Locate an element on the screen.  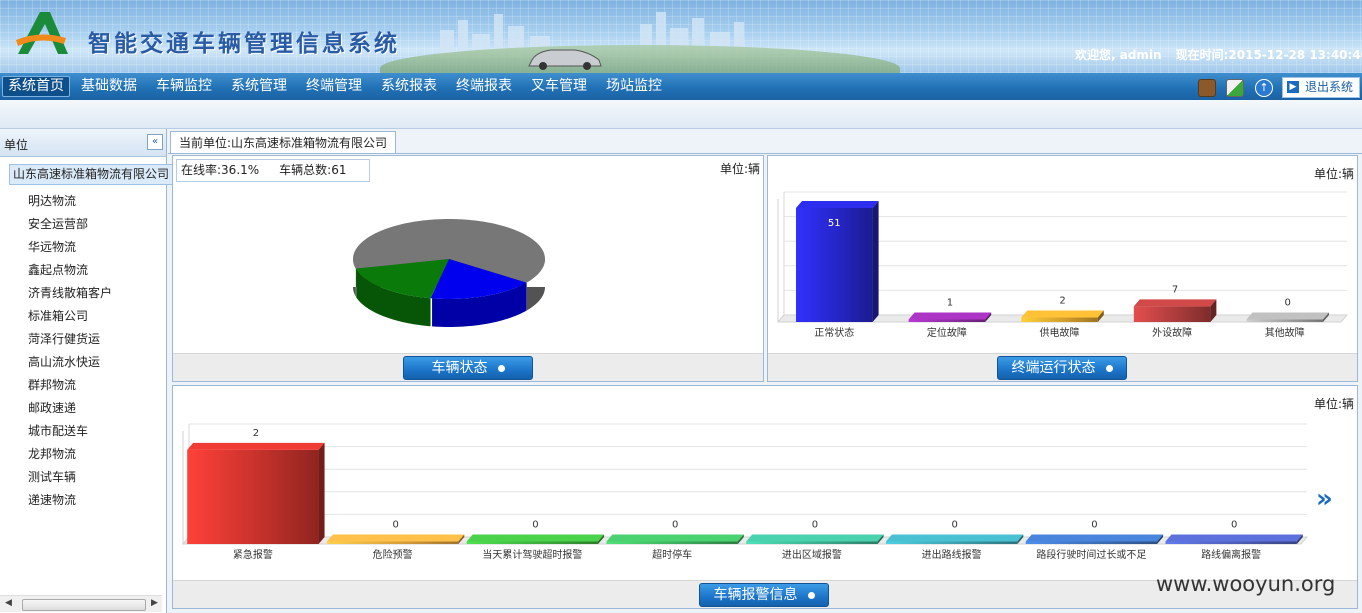
tree-item: 高山流水快运 is located at coordinates (64, 362).